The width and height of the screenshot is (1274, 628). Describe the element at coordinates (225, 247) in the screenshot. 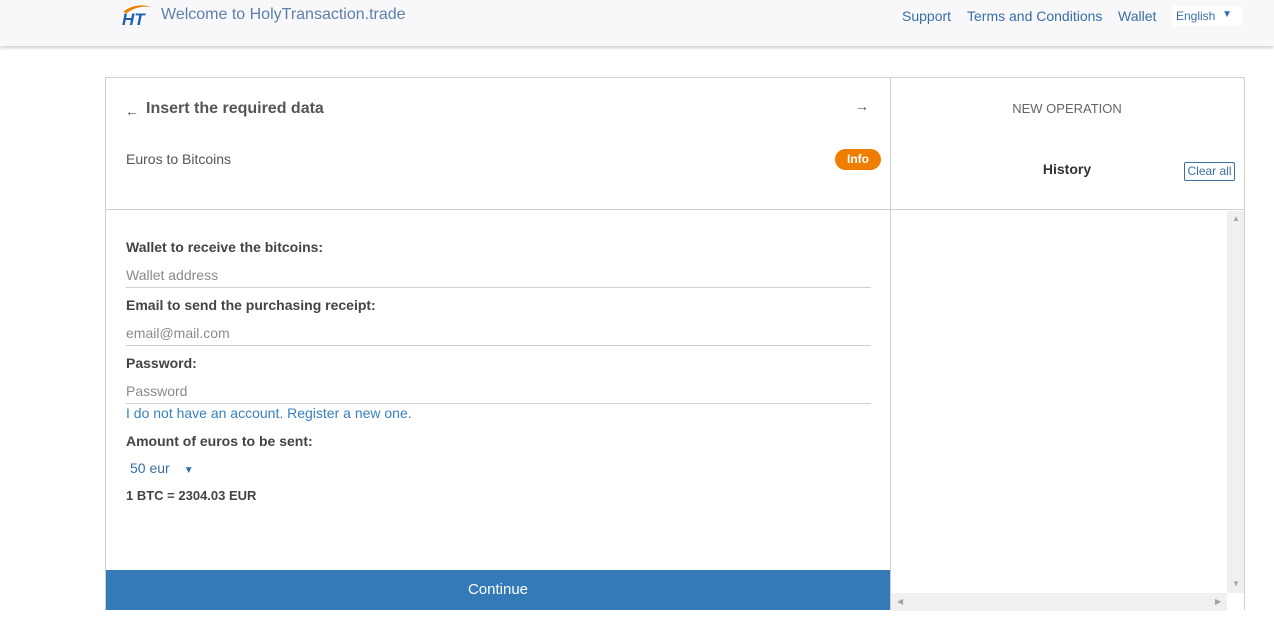

I see `wallet-label: Wallet to receive the bitcoins:` at that location.